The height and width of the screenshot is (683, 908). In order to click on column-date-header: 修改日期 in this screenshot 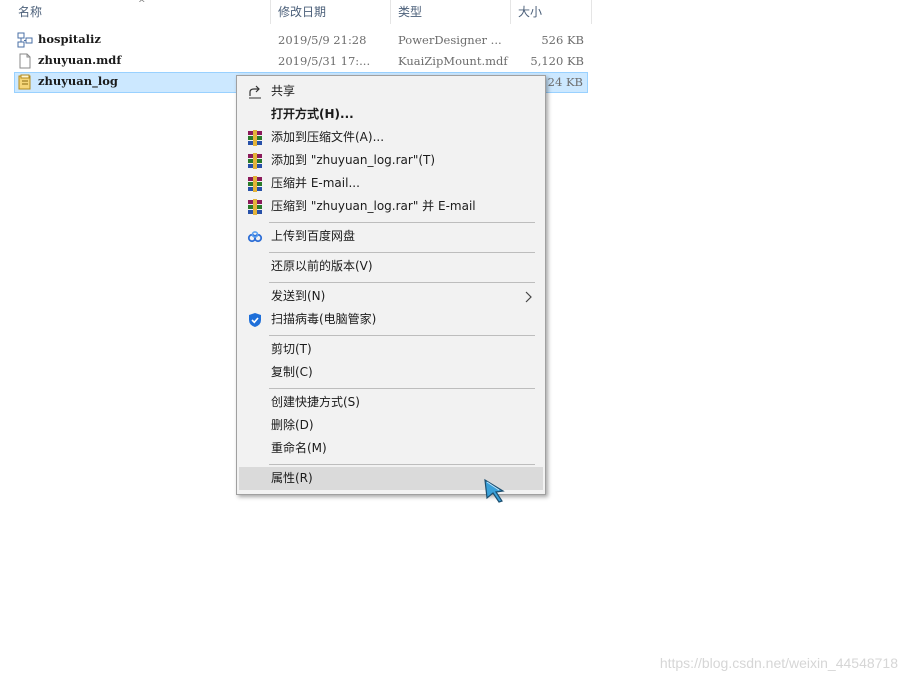, I will do `click(331, 12)`.